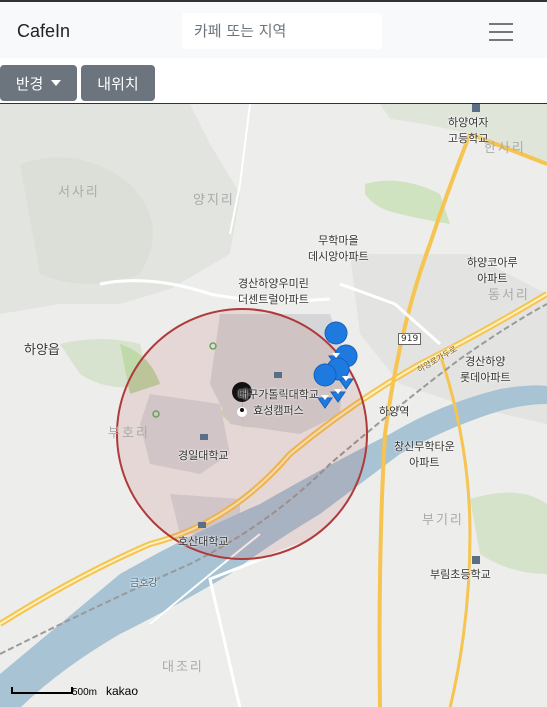  What do you see at coordinates (424, 454) in the screenshot?
I see `label-sinmuhak-apt: 창신무학타운 아파트` at bounding box center [424, 454].